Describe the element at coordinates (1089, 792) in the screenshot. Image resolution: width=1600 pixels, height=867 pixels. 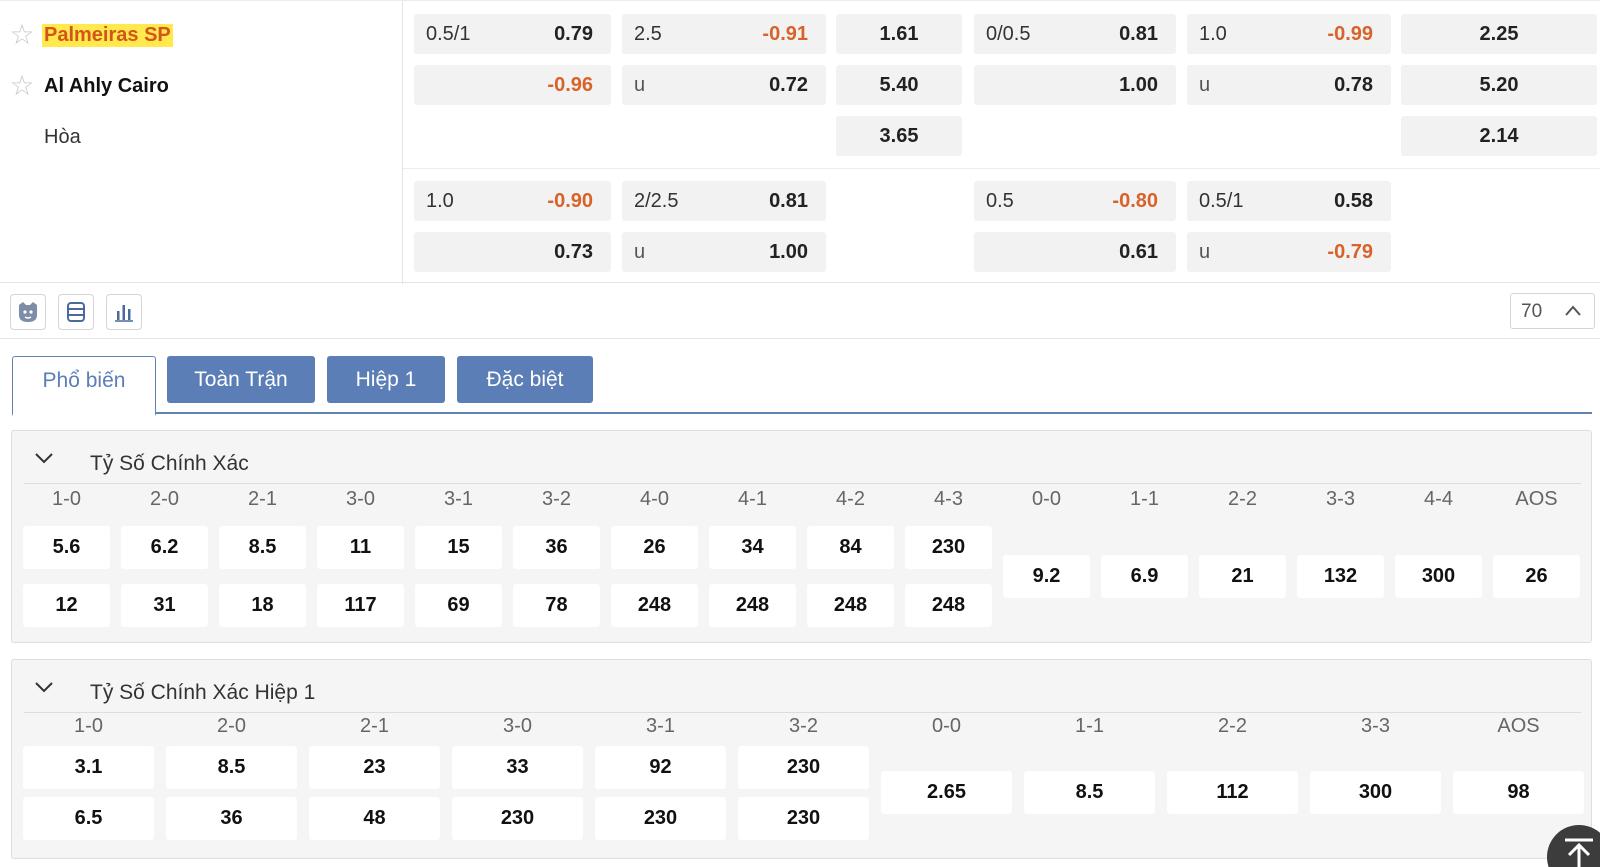
I see `draw-score-odds: 8.5` at that location.